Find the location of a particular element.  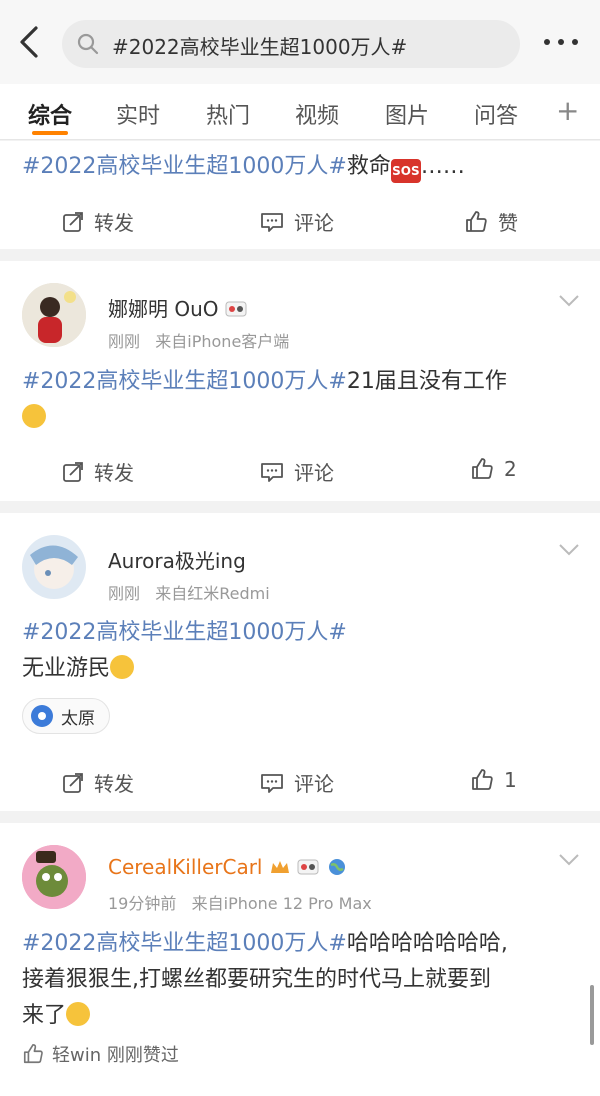

tab-comprehensive: 综合 is located at coordinates (50, 114).